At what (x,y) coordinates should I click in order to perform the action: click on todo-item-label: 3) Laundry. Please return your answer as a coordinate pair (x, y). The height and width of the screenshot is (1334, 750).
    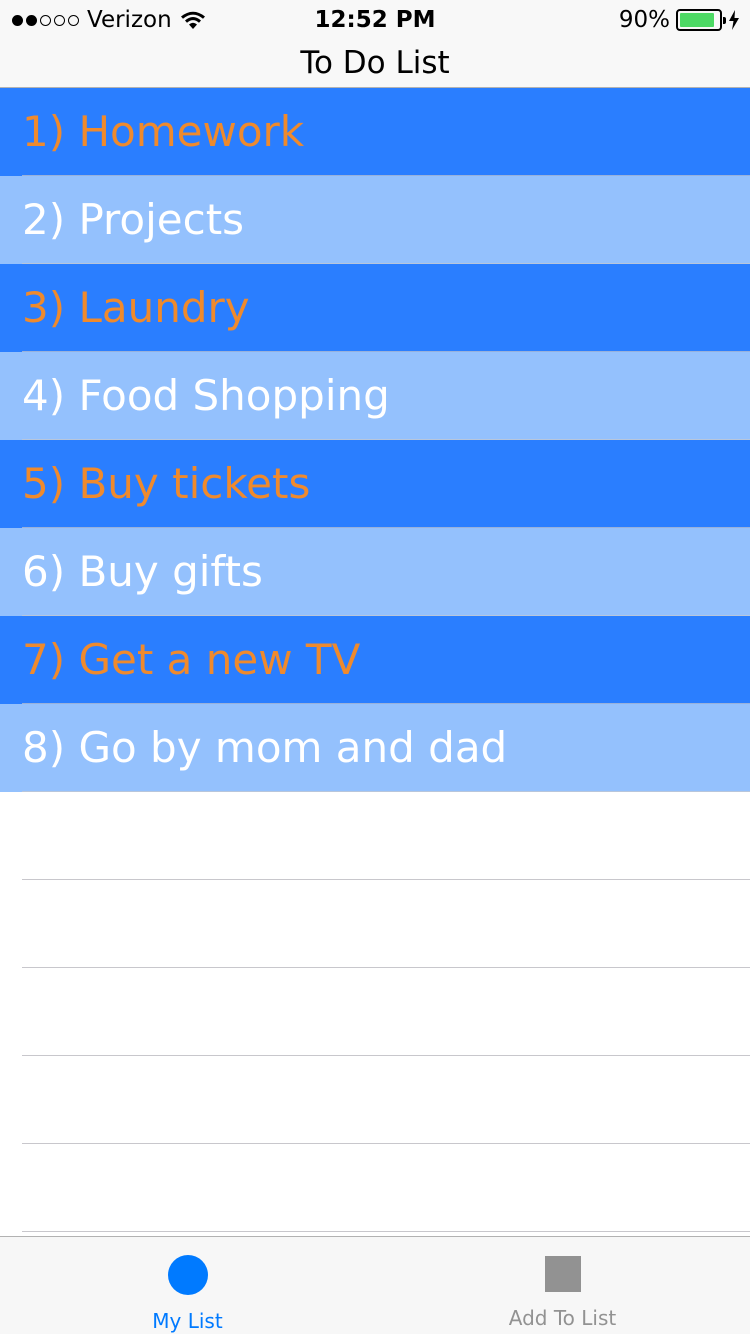
    Looking at the image, I should click on (136, 307).